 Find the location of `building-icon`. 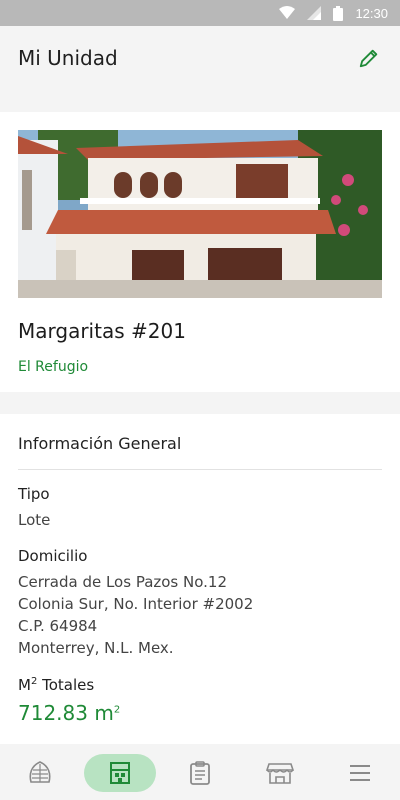

building-icon is located at coordinates (120, 773).